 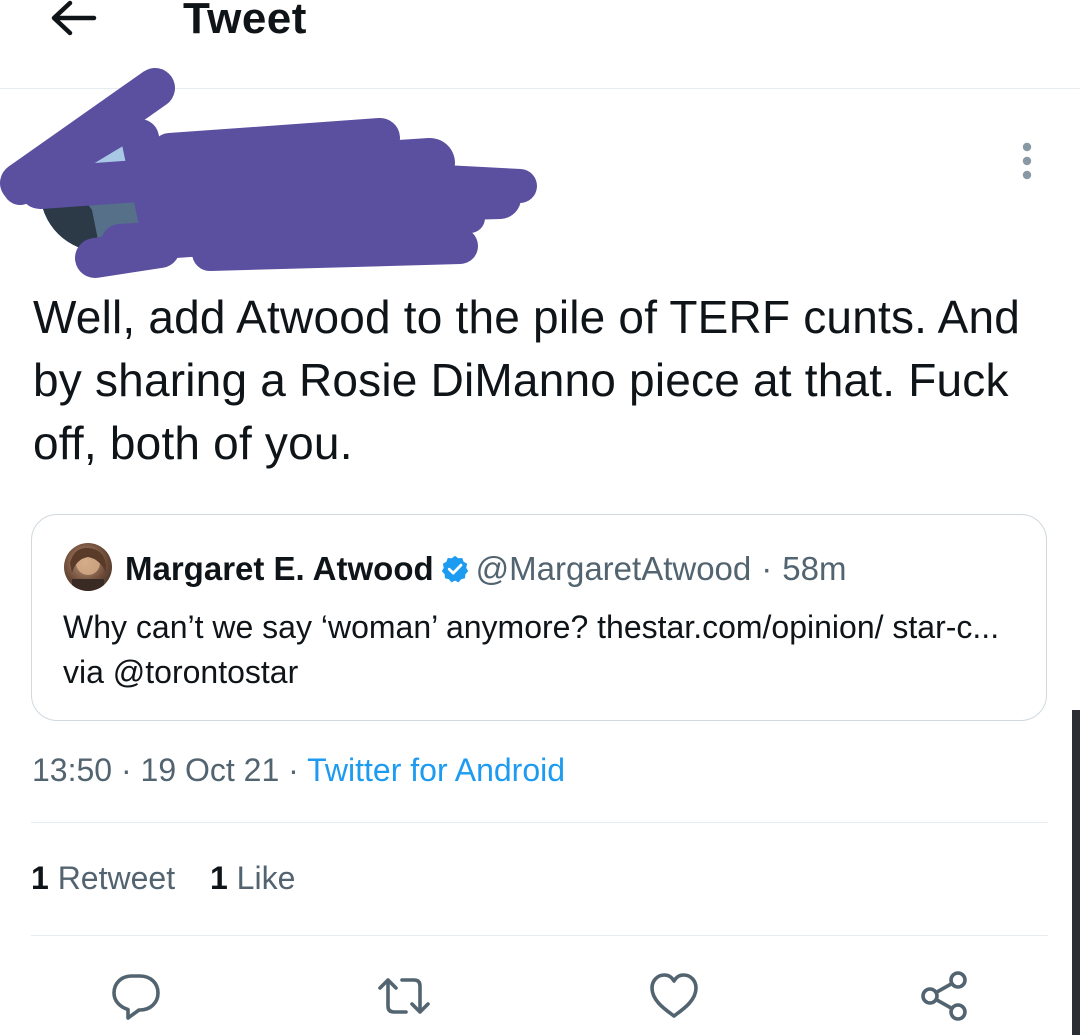 What do you see at coordinates (436, 770) in the screenshot?
I see `source-link: Twitter for Android` at bounding box center [436, 770].